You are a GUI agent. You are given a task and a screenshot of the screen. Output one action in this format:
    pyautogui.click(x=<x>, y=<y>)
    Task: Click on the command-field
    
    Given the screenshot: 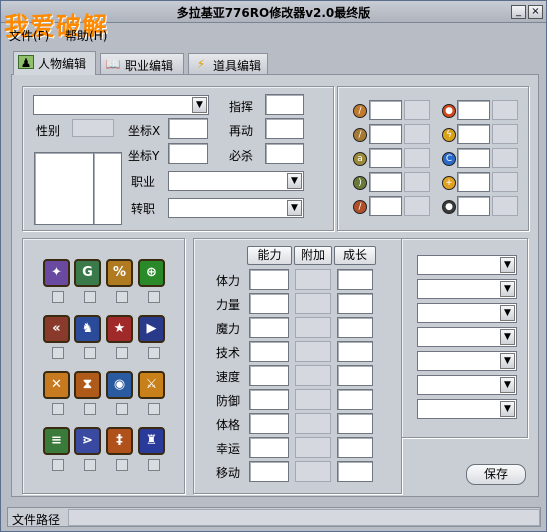 What is the action you would take?
    pyautogui.click(x=284, y=104)
    